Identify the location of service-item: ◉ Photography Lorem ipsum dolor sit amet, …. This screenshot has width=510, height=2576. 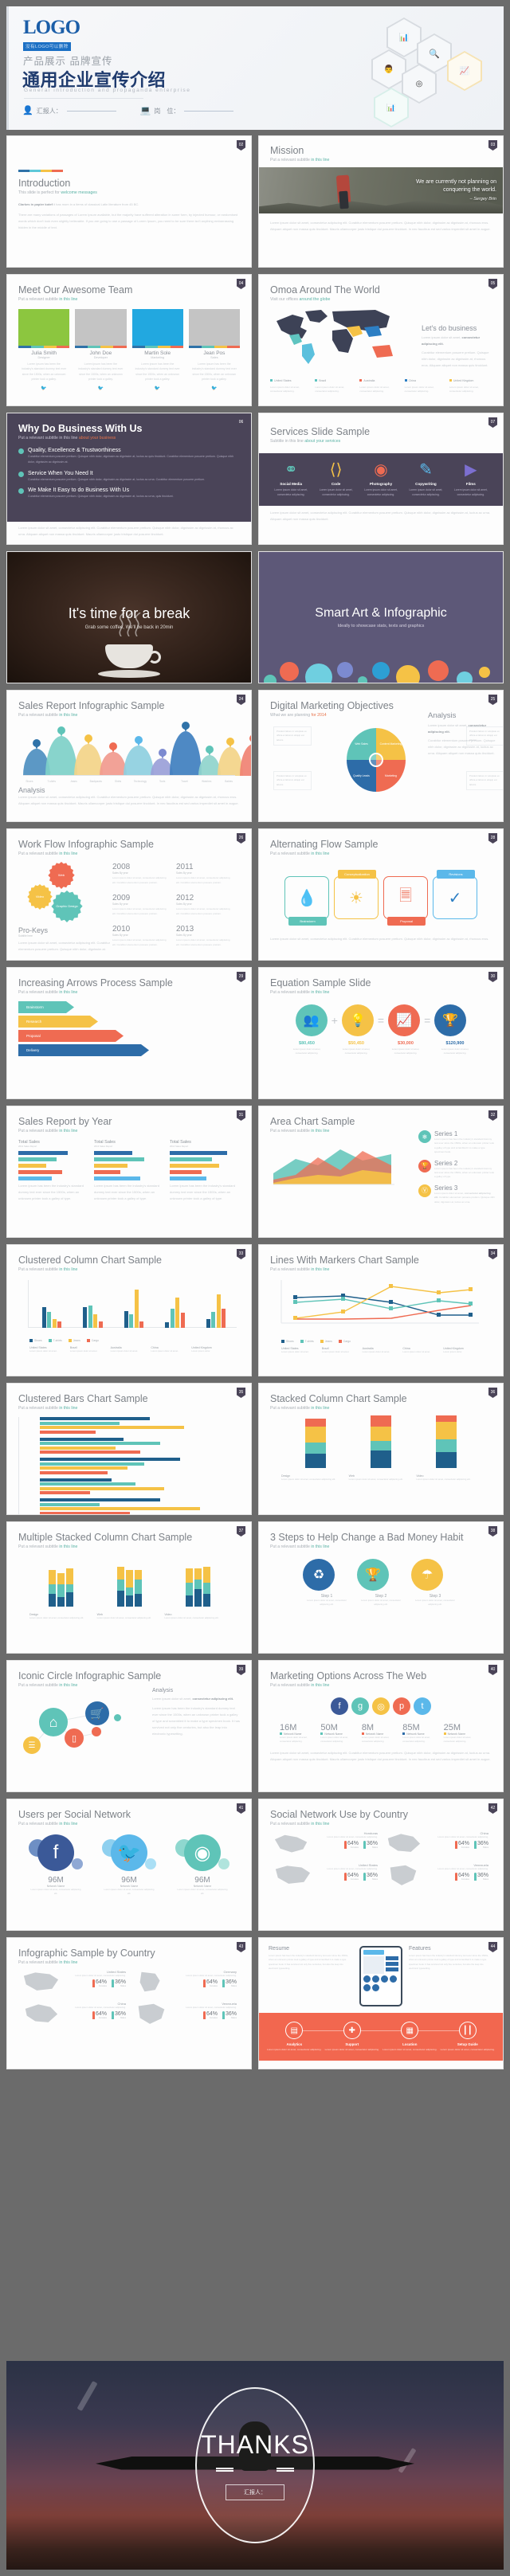
(381, 479).